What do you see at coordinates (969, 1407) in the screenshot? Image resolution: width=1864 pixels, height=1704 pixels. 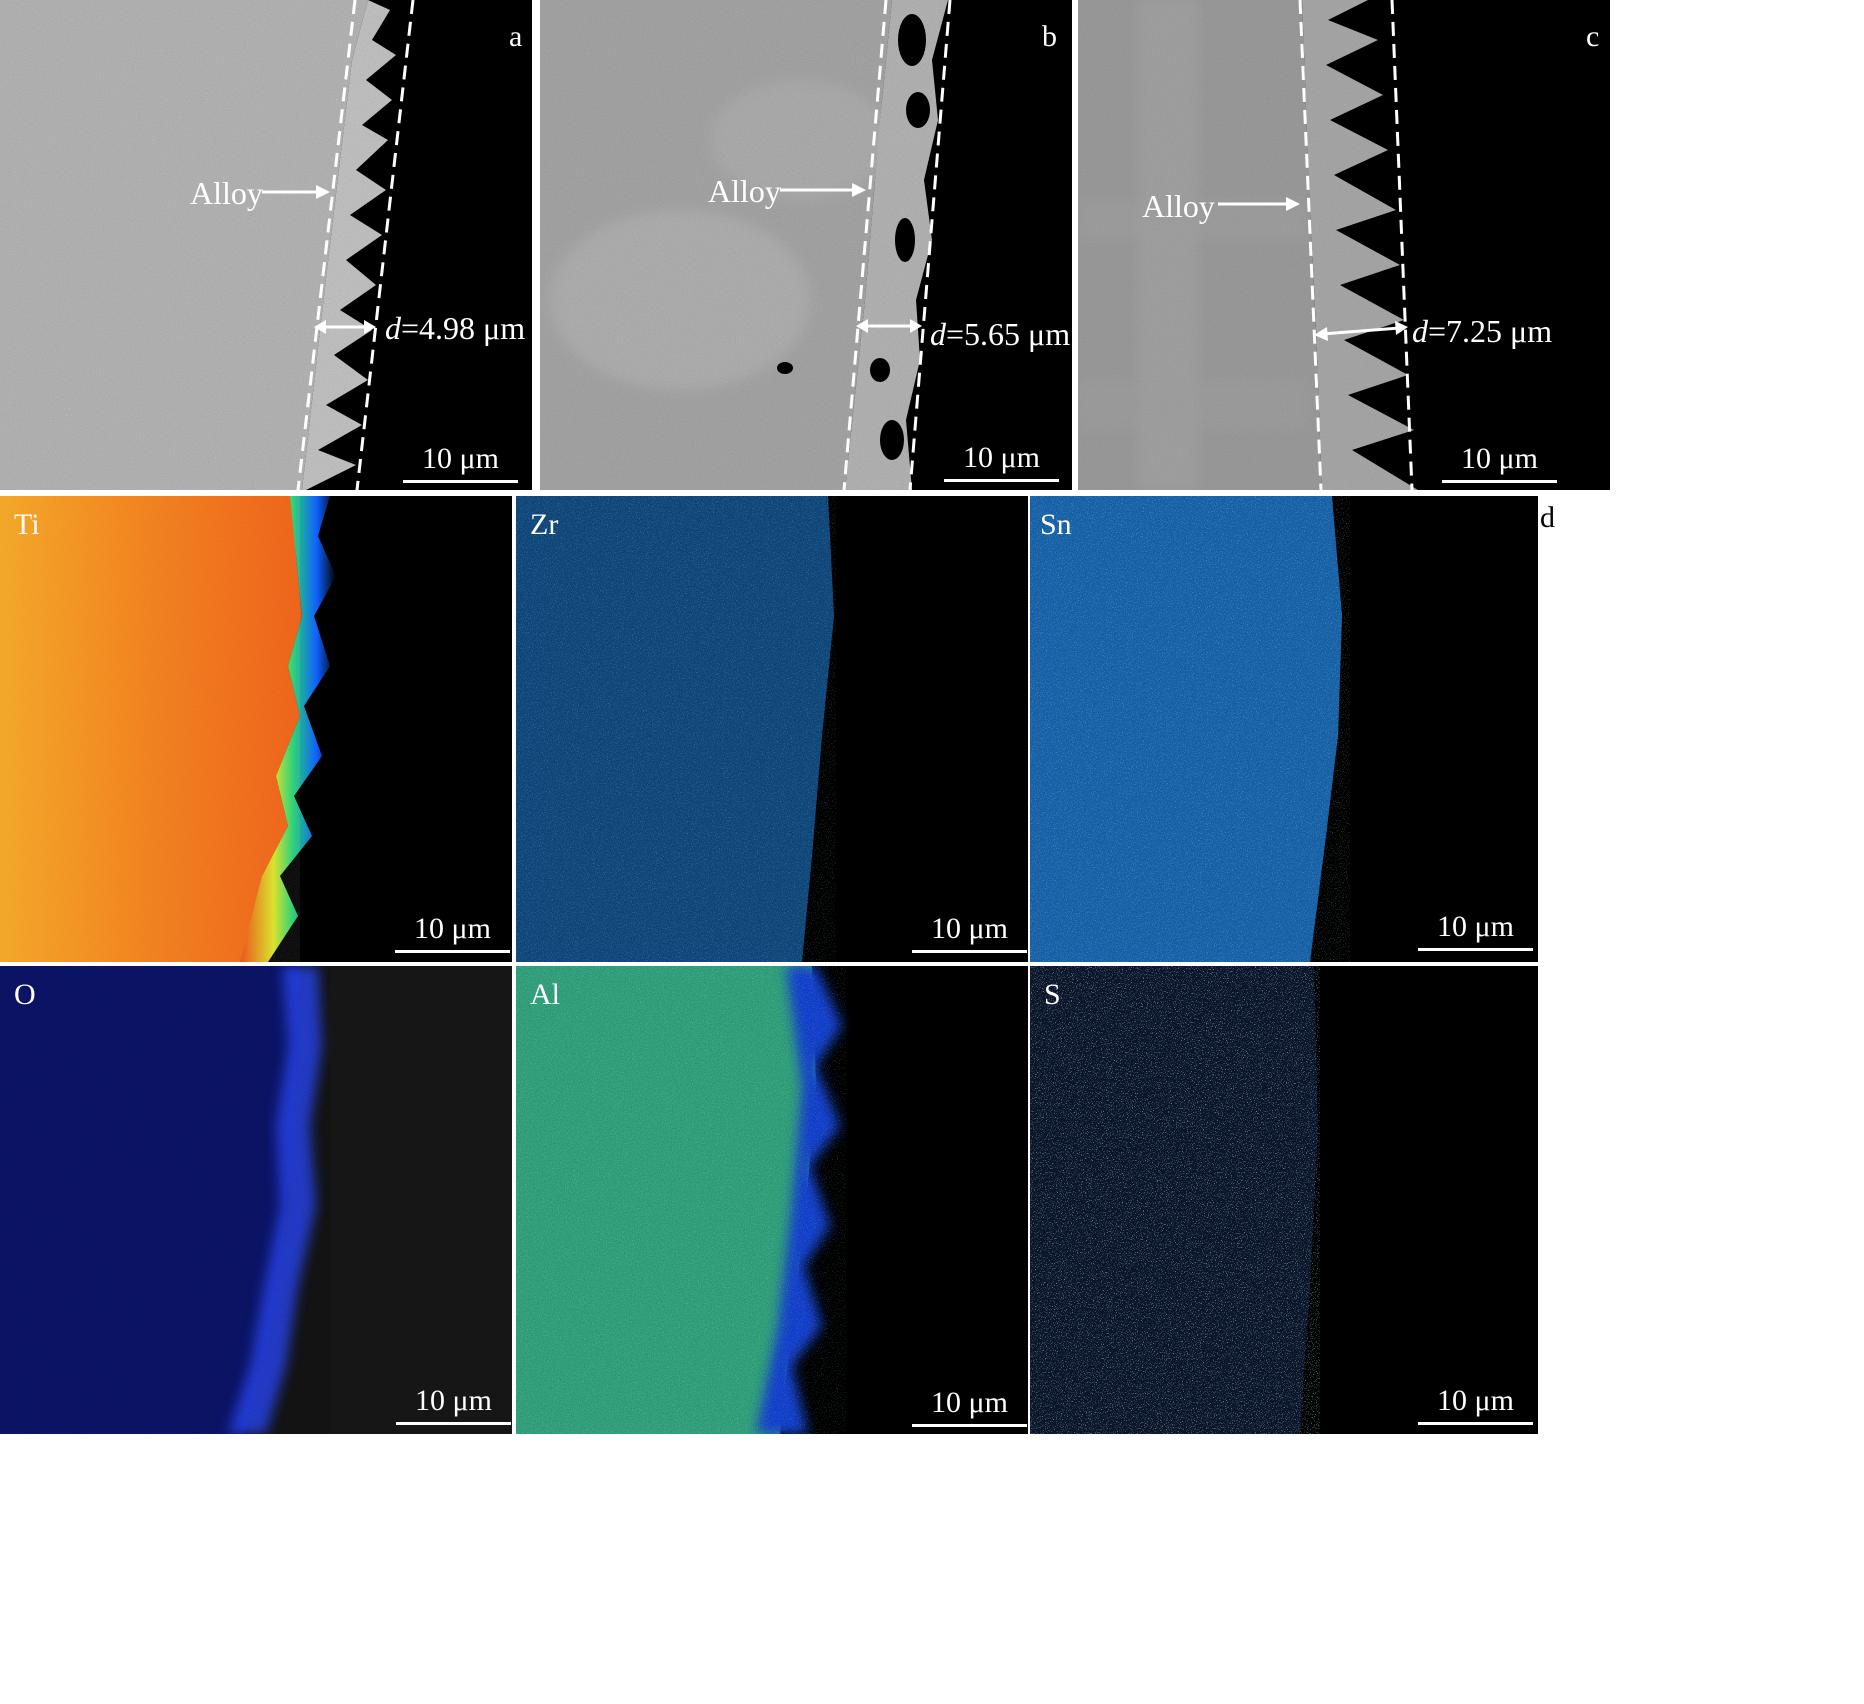 I see `scale-bar-al: 10 μm` at bounding box center [969, 1407].